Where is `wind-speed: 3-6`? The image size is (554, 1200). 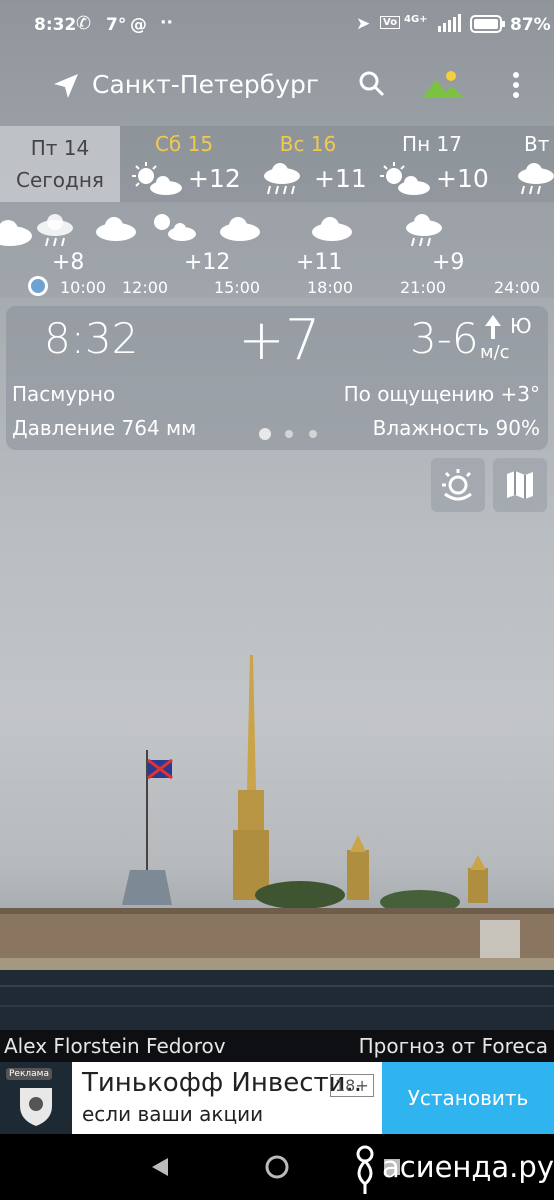
wind-speed: 3-6 is located at coordinates (444, 338).